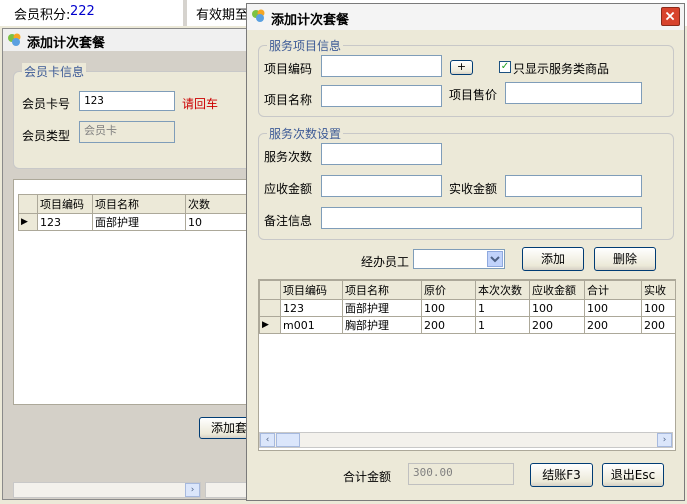 This screenshot has width=687, height=504. I want to click on close-button, so click(670, 16).